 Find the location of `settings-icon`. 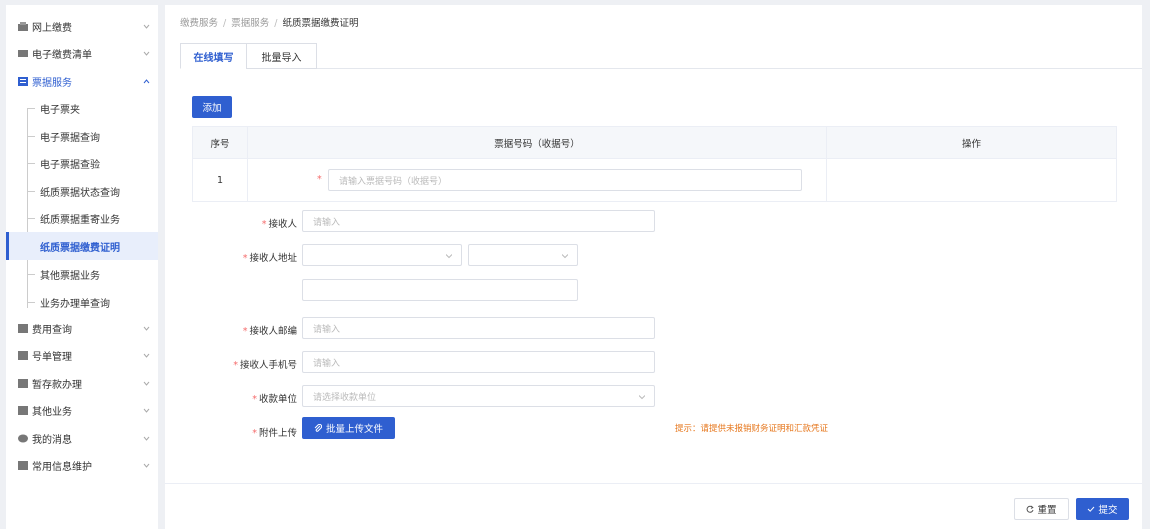

settings-icon is located at coordinates (23, 465).